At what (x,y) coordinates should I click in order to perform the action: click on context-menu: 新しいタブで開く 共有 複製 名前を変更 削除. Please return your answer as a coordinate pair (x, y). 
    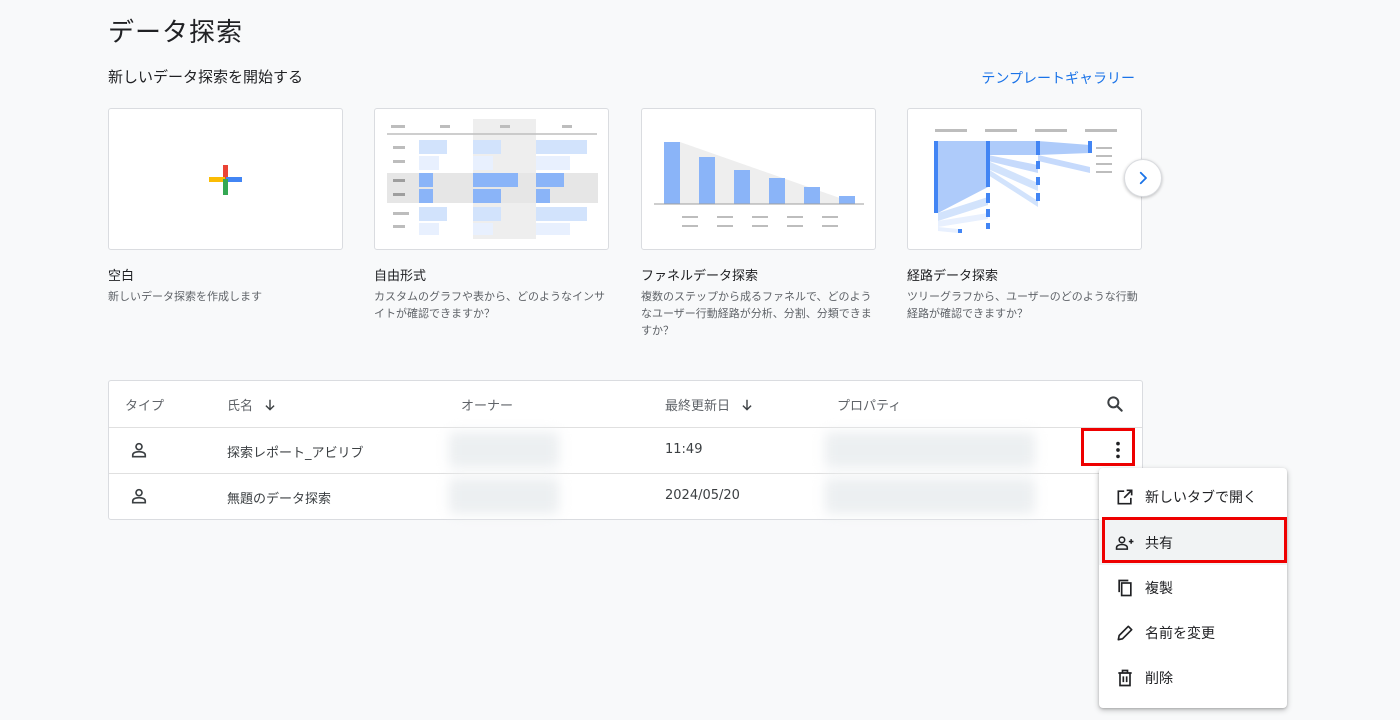
    Looking at the image, I should click on (1193, 588).